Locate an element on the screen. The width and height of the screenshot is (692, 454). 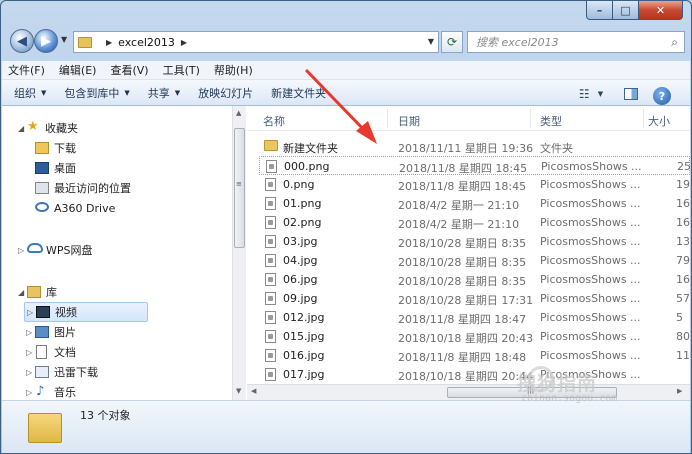
organize-button: 组织 ▼ is located at coordinates (30, 93).